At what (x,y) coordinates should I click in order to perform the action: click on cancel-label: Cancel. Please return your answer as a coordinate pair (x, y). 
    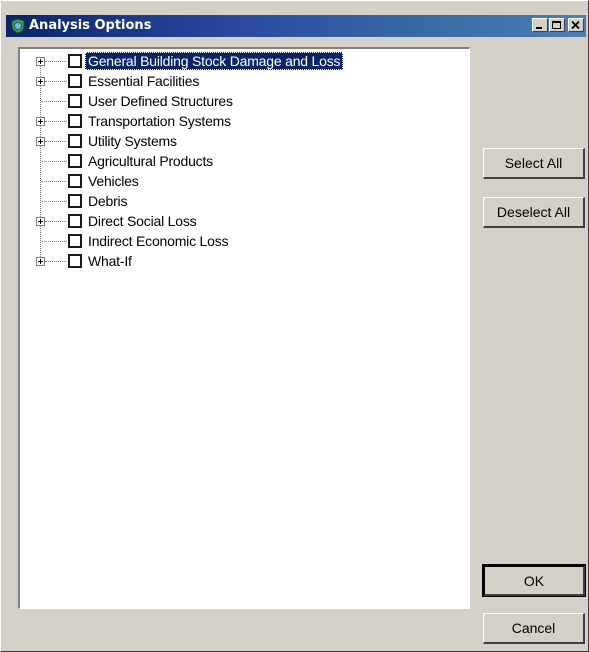
    Looking at the image, I should click on (533, 628).